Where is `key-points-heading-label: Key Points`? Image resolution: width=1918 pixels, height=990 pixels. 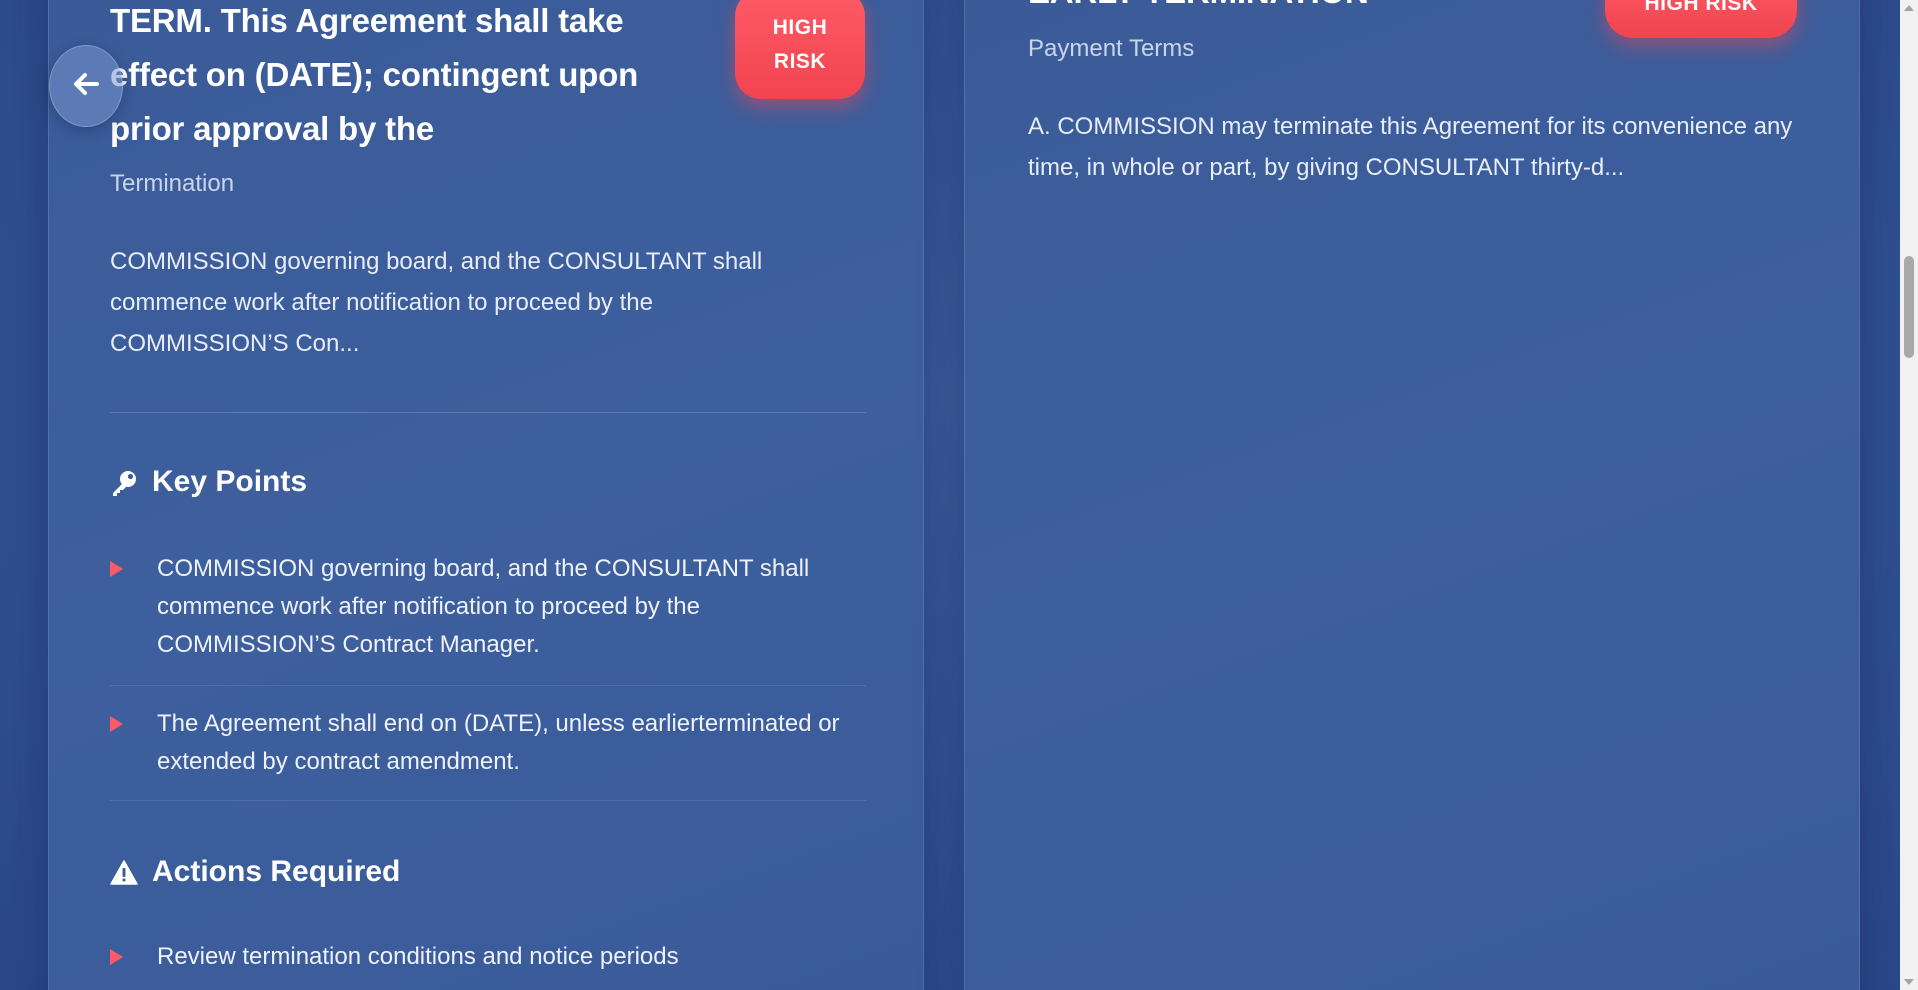 key-points-heading-label: Key Points is located at coordinates (230, 481).